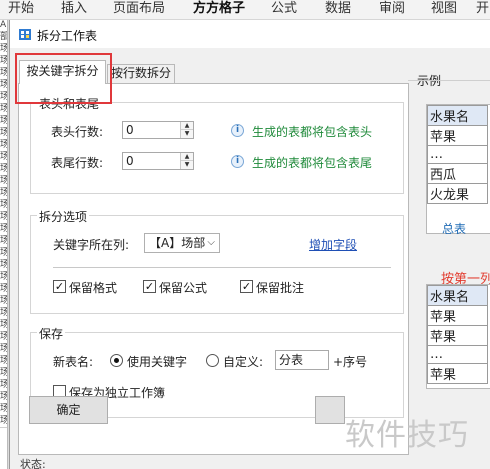  Describe the element at coordinates (74, 10) in the screenshot. I see `ribbon-tab-insert: 插入` at that location.